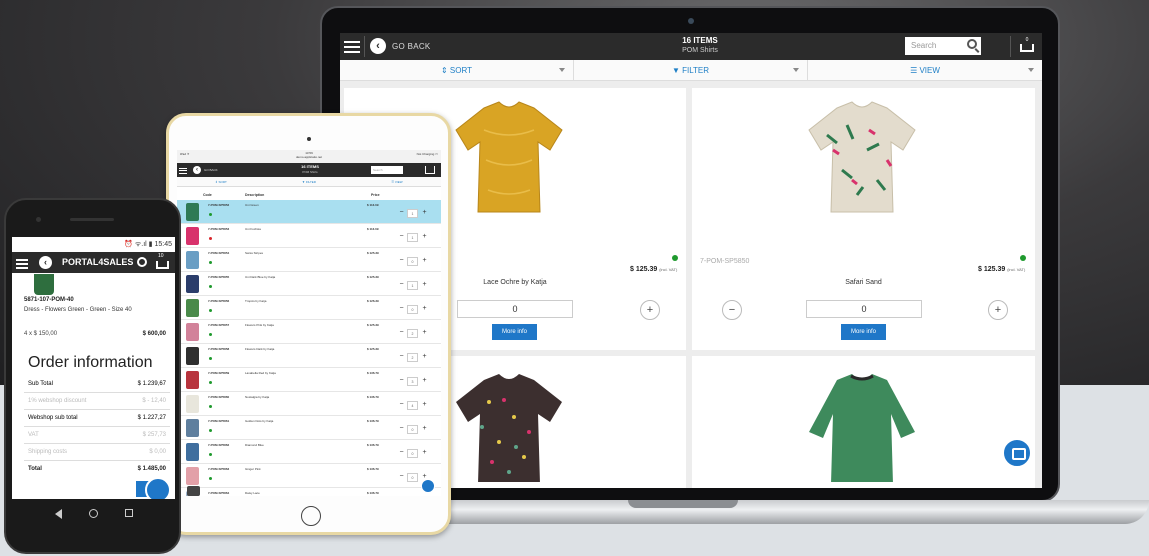  What do you see at coordinates (1027, 46) in the screenshot?
I see `cart-button: 0` at bounding box center [1027, 46].